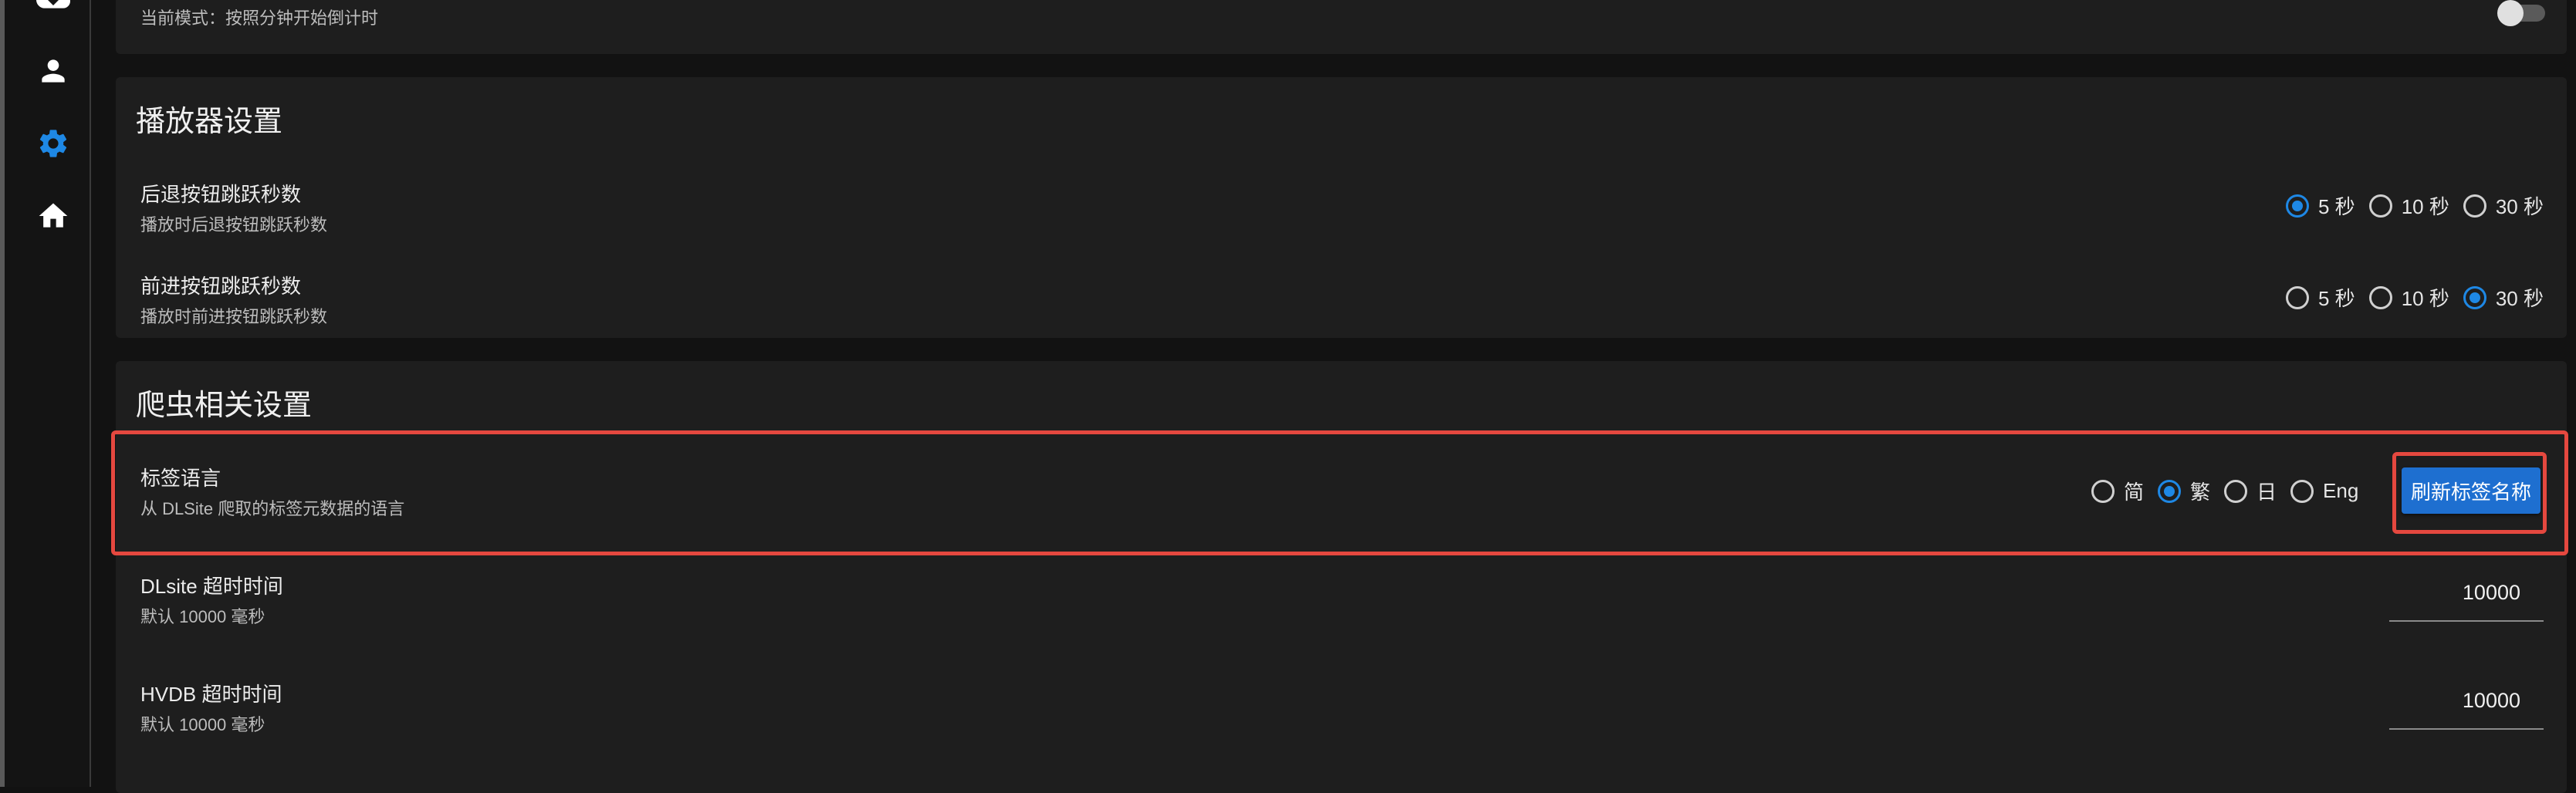 The width and height of the screenshot is (2576, 793). Describe the element at coordinates (221, 286) in the screenshot. I see `forward-title: 前进按钮跳跃秒数` at that location.